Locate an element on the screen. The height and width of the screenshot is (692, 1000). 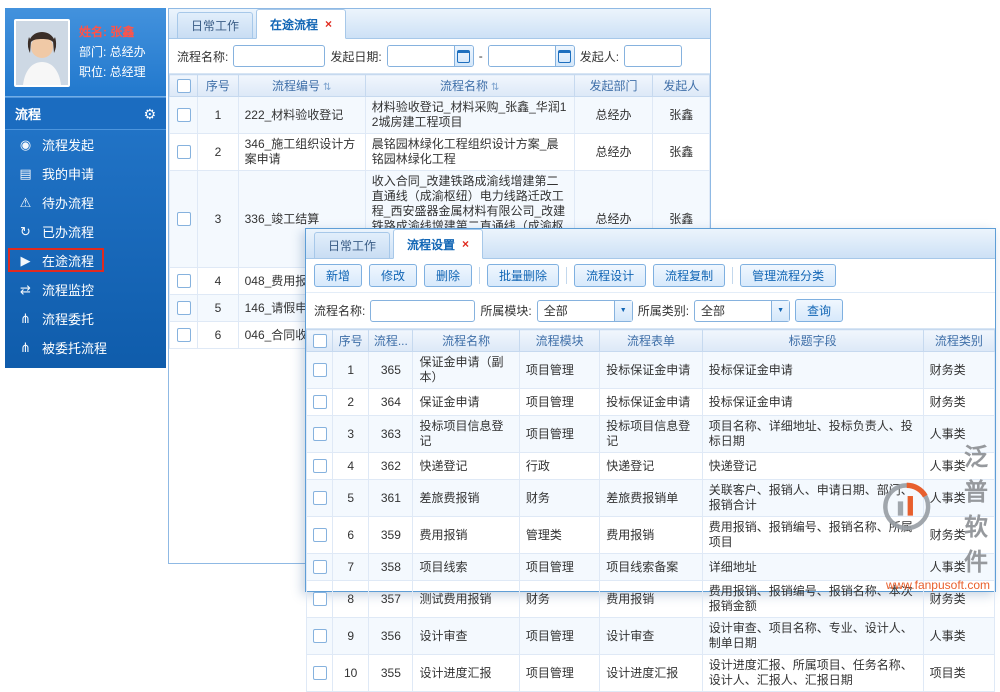
header-name: 流程名称 ⇅ is located at coordinates (469, 85).